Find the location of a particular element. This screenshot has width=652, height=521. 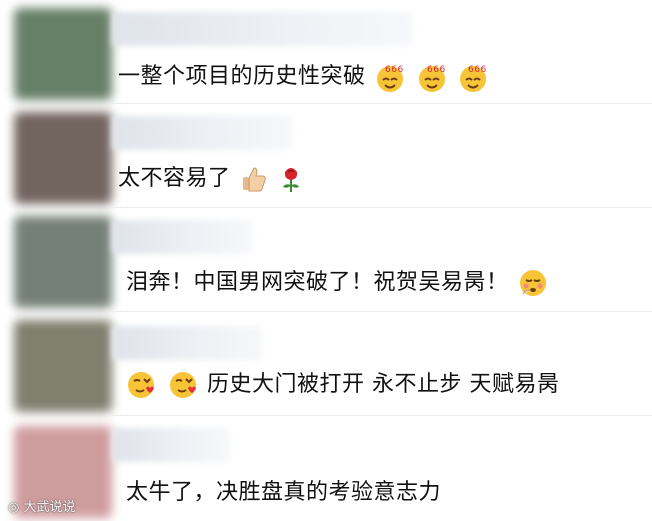

rose-icon is located at coordinates (290, 180).